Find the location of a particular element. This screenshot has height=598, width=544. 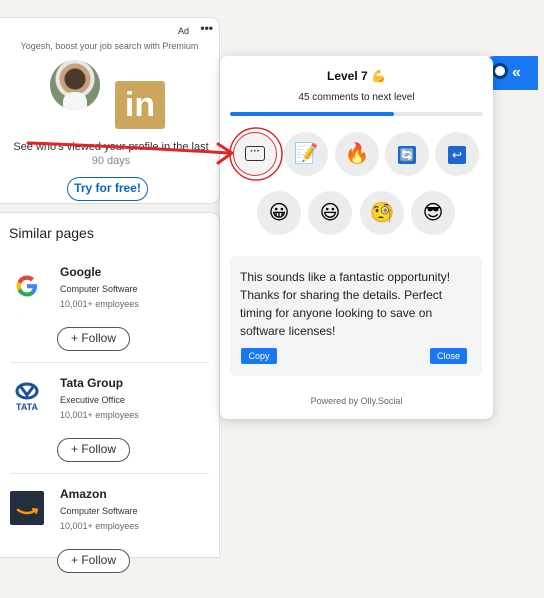

comment-type-button: ··· is located at coordinates (255, 154).